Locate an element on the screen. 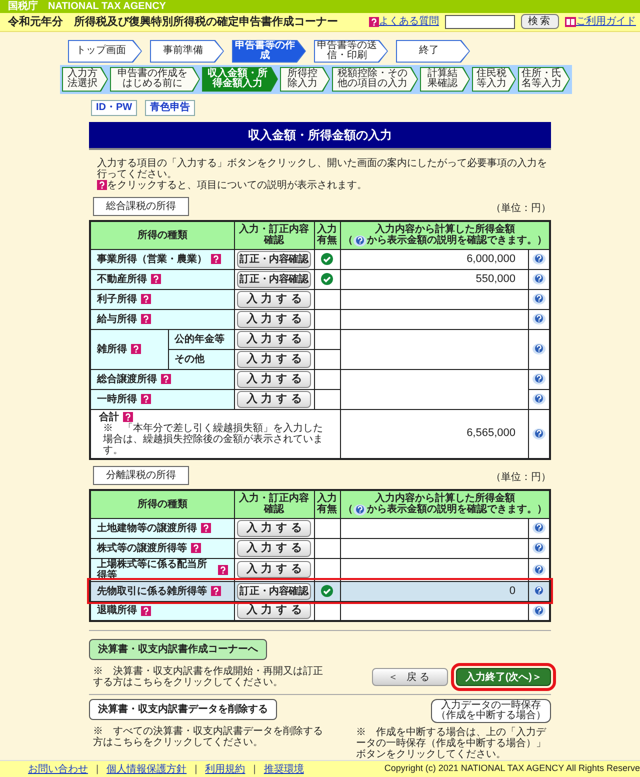 The image size is (640, 777). row-label: 一時所得 is located at coordinates (117, 399).